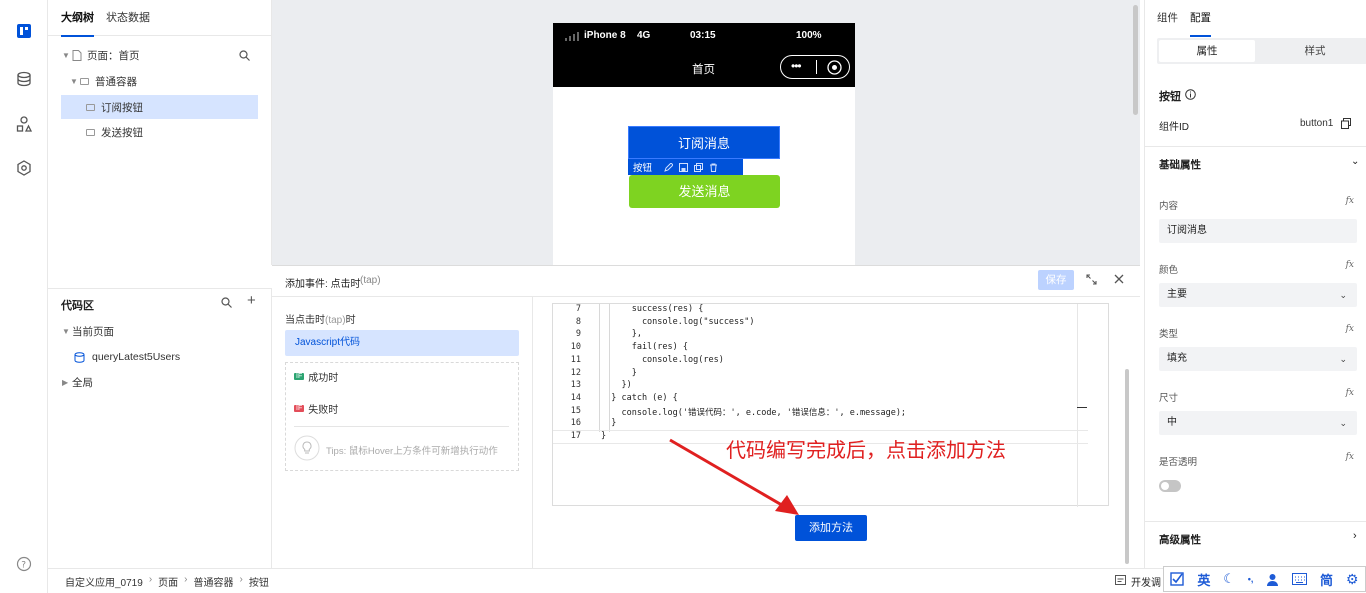 The width and height of the screenshot is (1366, 593). What do you see at coordinates (159, 107) in the screenshot?
I see `tree-node-subscribe-button: 订阅按钮` at bounding box center [159, 107].